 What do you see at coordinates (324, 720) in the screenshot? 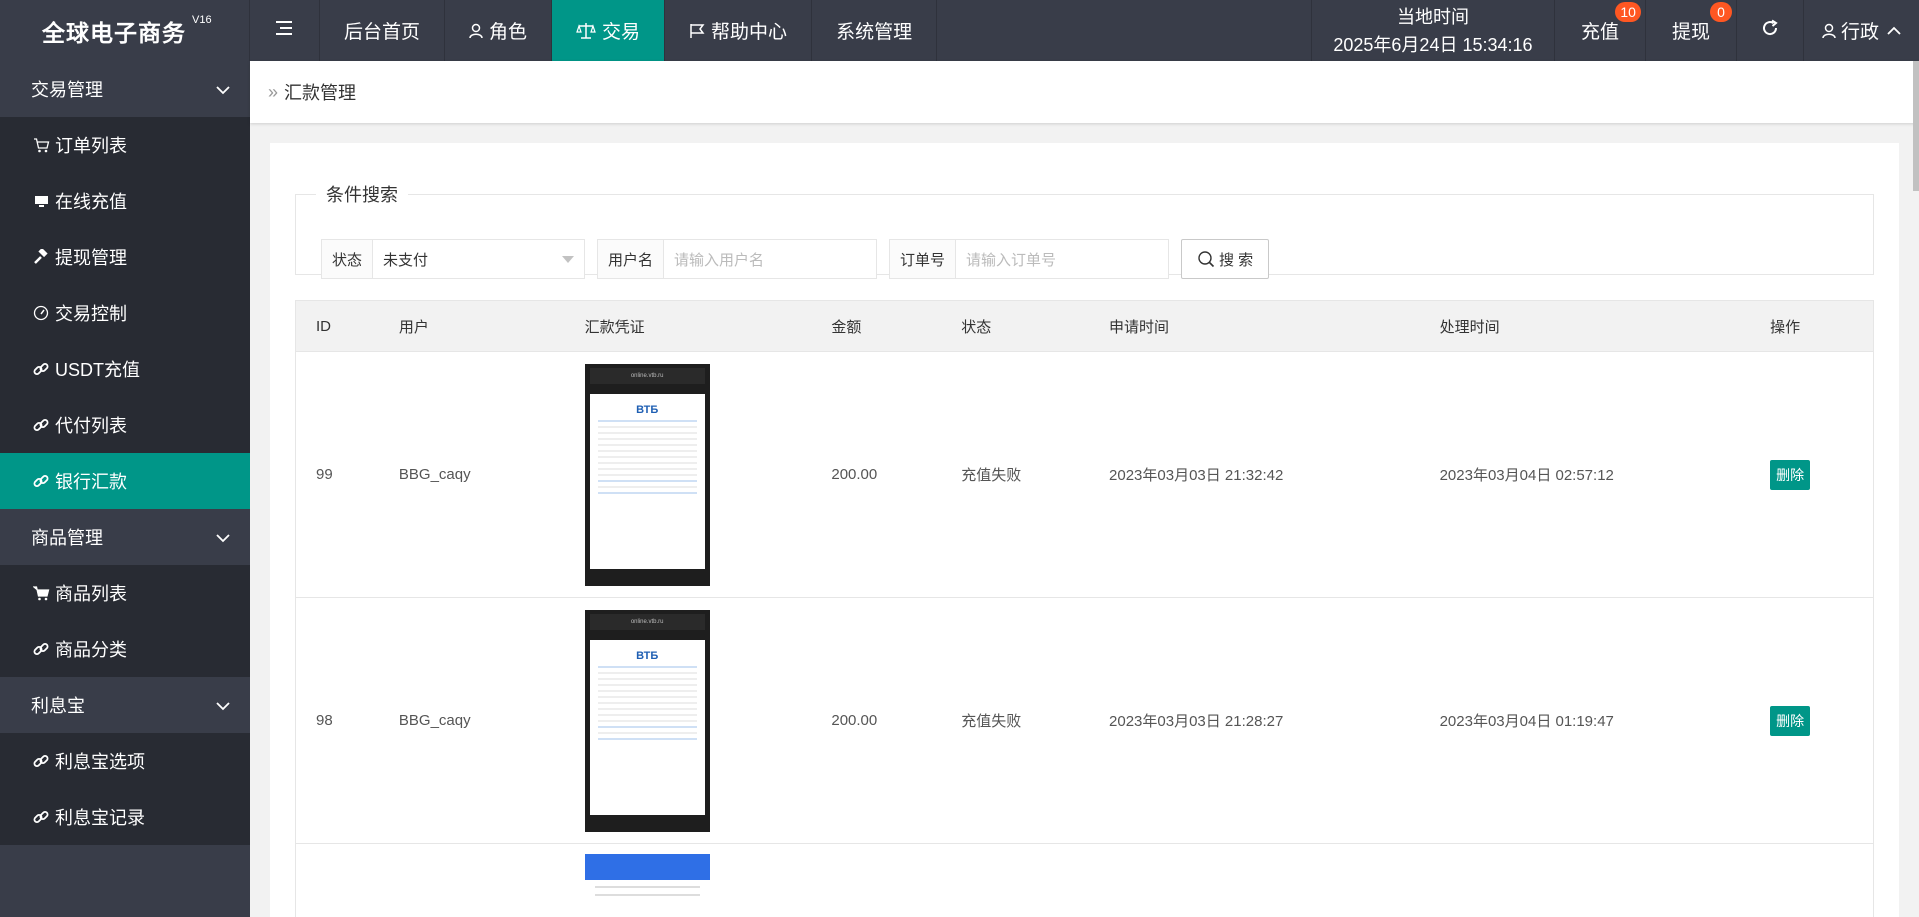
I see `cell-id: 98` at bounding box center [324, 720].